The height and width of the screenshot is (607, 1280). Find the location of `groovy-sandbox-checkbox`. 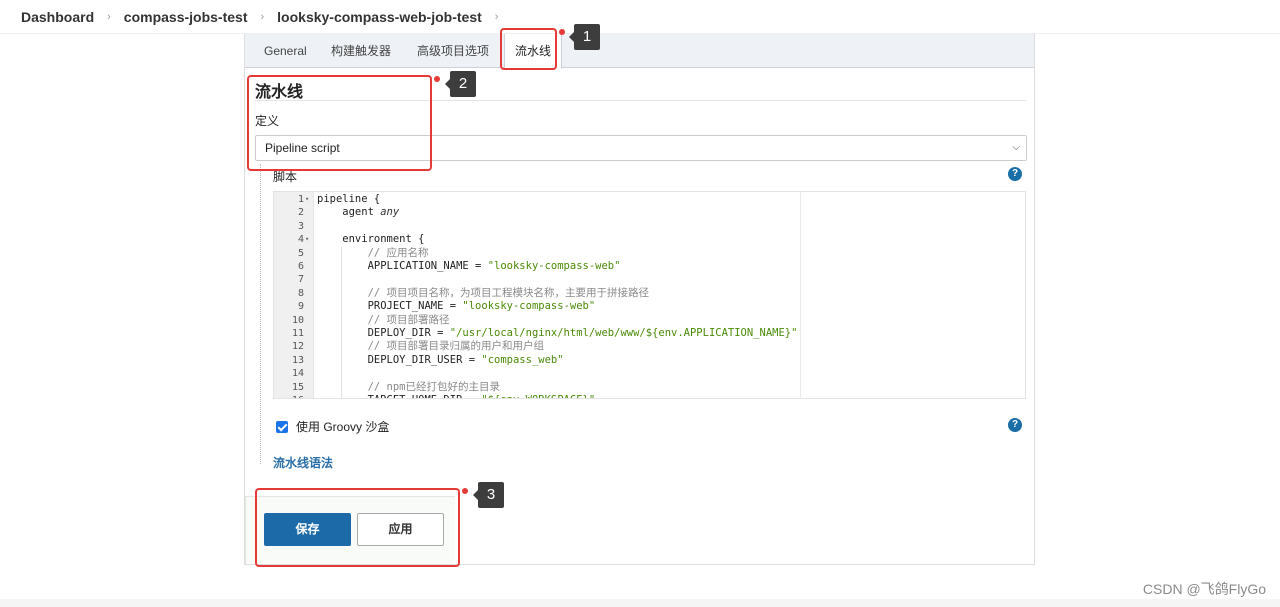

groovy-sandbox-checkbox is located at coordinates (282, 426).